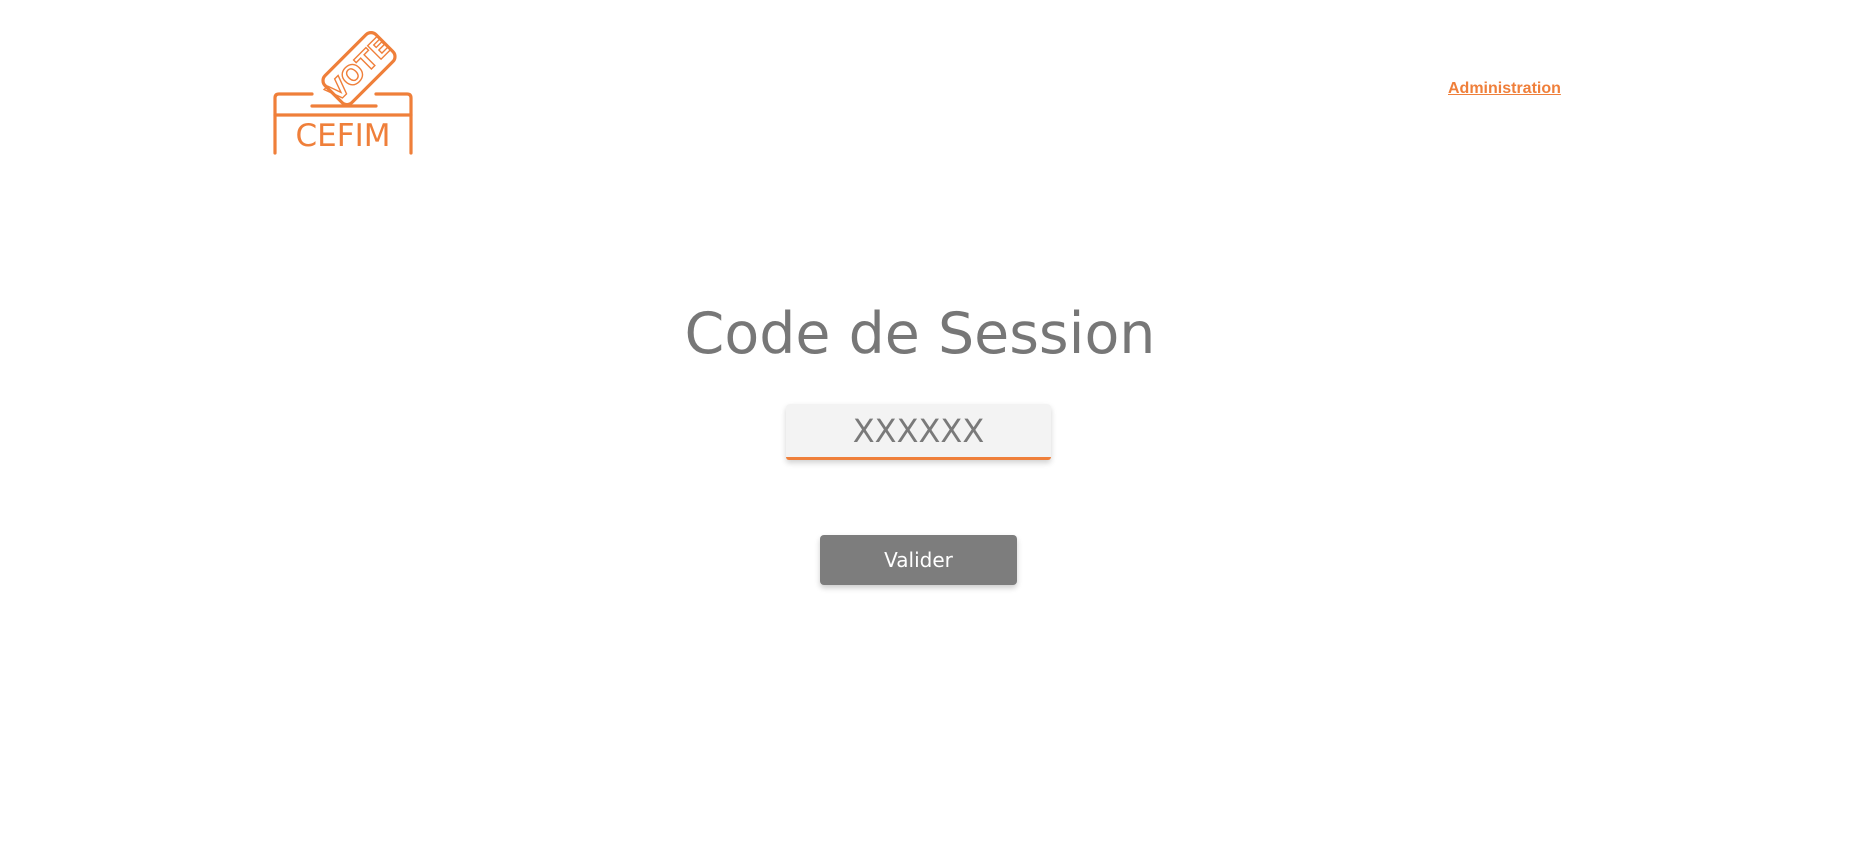 The width and height of the screenshot is (1855, 860). I want to click on validate-button: Valider, so click(918, 560).